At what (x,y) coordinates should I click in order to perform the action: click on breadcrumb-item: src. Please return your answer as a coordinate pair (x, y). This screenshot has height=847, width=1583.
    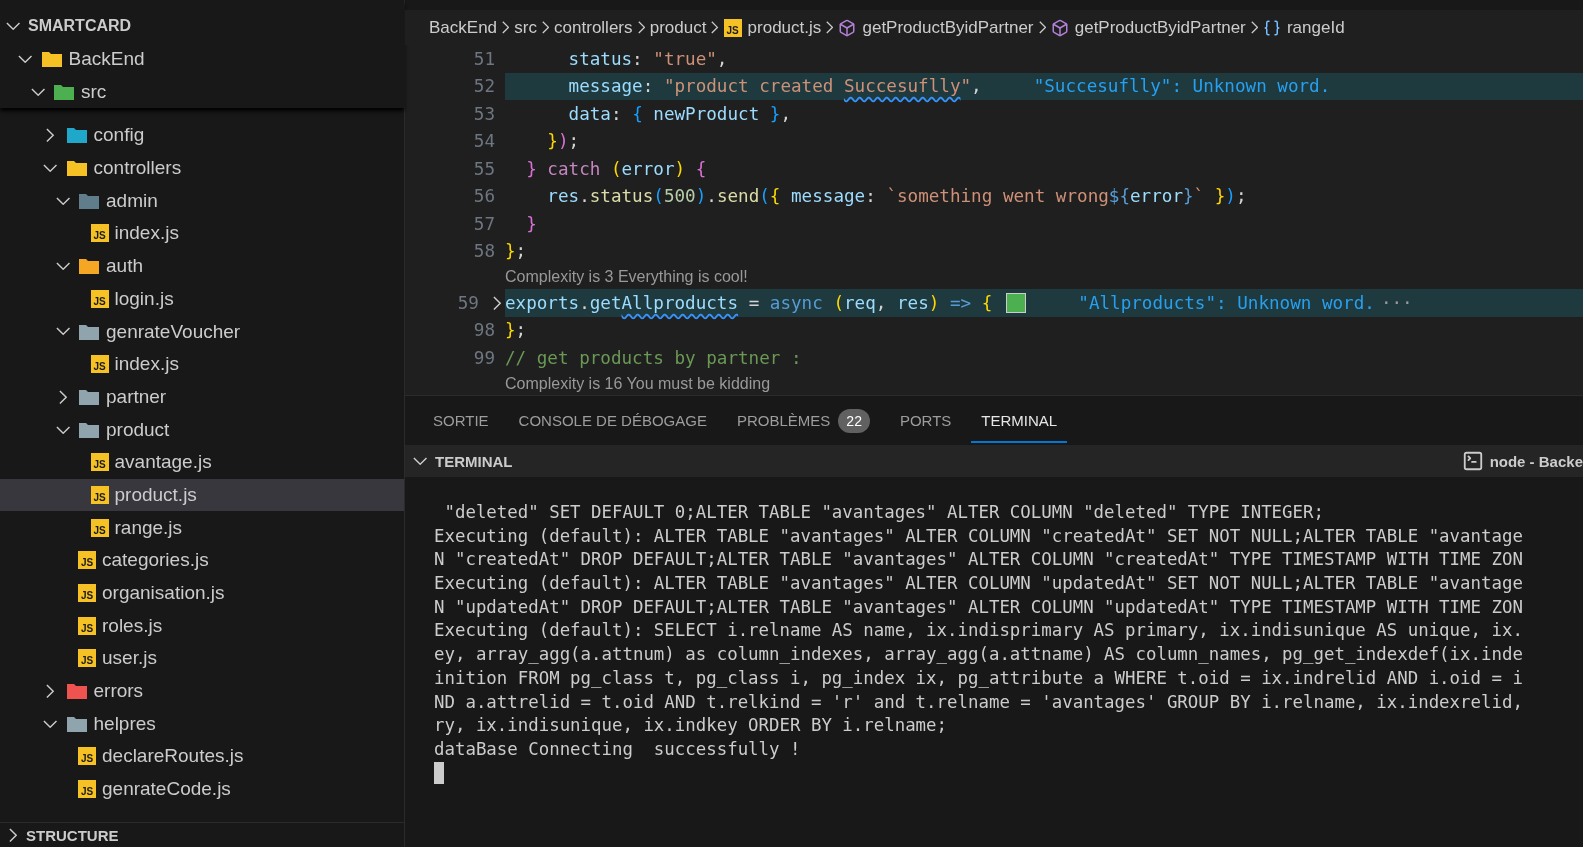
    Looking at the image, I should click on (525, 27).